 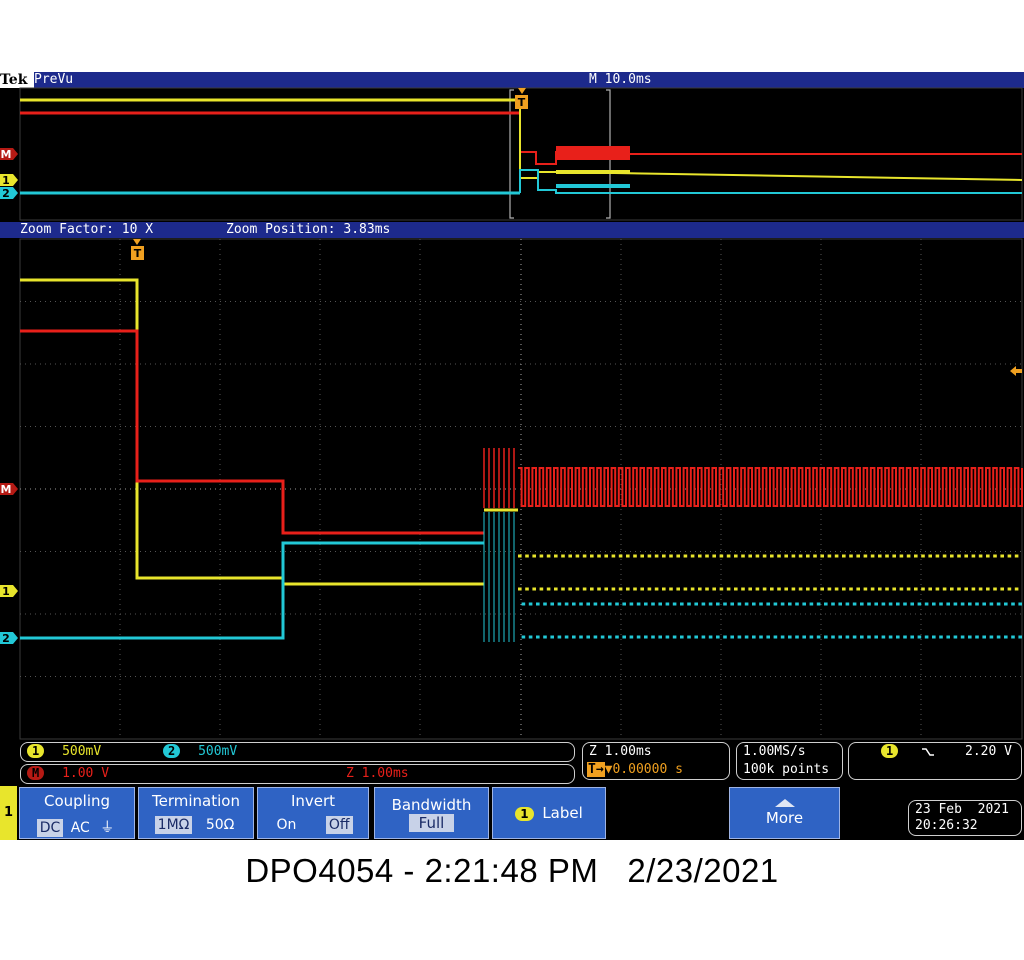 I want to click on trigger-delay-icon: T→, so click(x=596, y=769).